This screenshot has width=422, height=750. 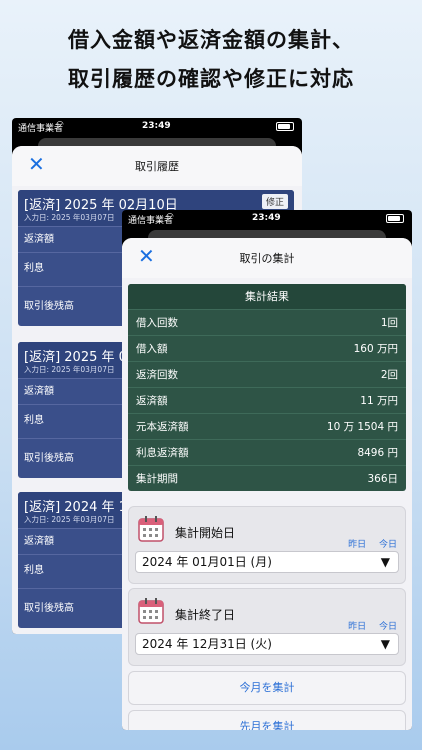 What do you see at coordinates (267, 296) in the screenshot?
I see `results-header: 集計結果` at bounding box center [267, 296].